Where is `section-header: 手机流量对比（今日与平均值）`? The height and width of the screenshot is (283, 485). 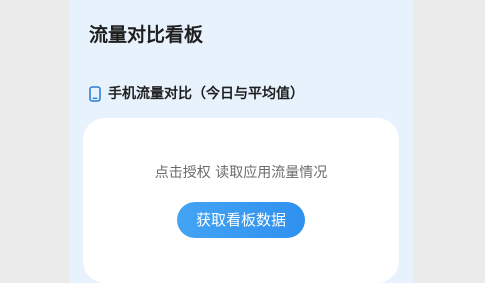
section-header: 手机流量对比（今日与平均值） is located at coordinates (196, 94).